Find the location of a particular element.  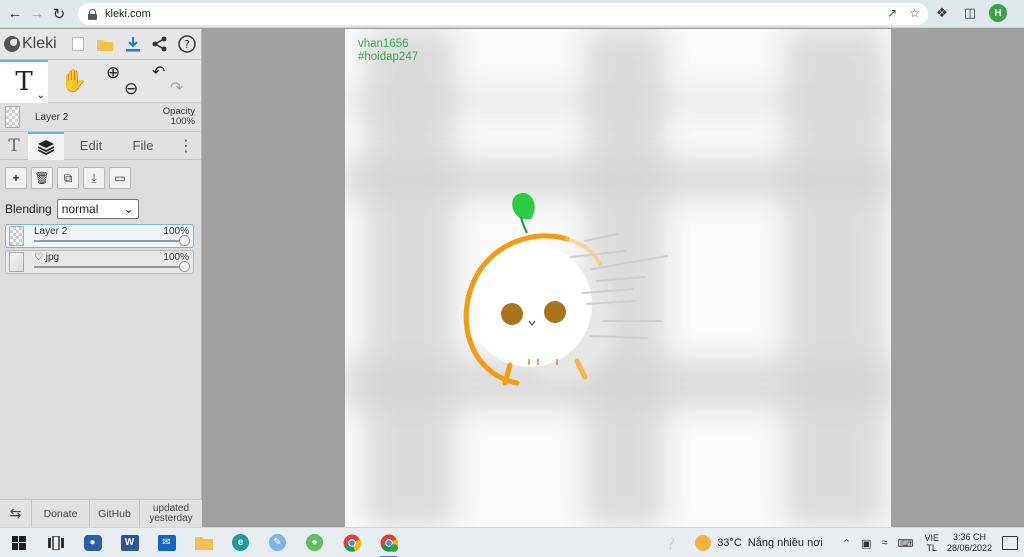

layer-toolbar: + 🗑 ⧉ ⤓ ▭ is located at coordinates (100, 178).